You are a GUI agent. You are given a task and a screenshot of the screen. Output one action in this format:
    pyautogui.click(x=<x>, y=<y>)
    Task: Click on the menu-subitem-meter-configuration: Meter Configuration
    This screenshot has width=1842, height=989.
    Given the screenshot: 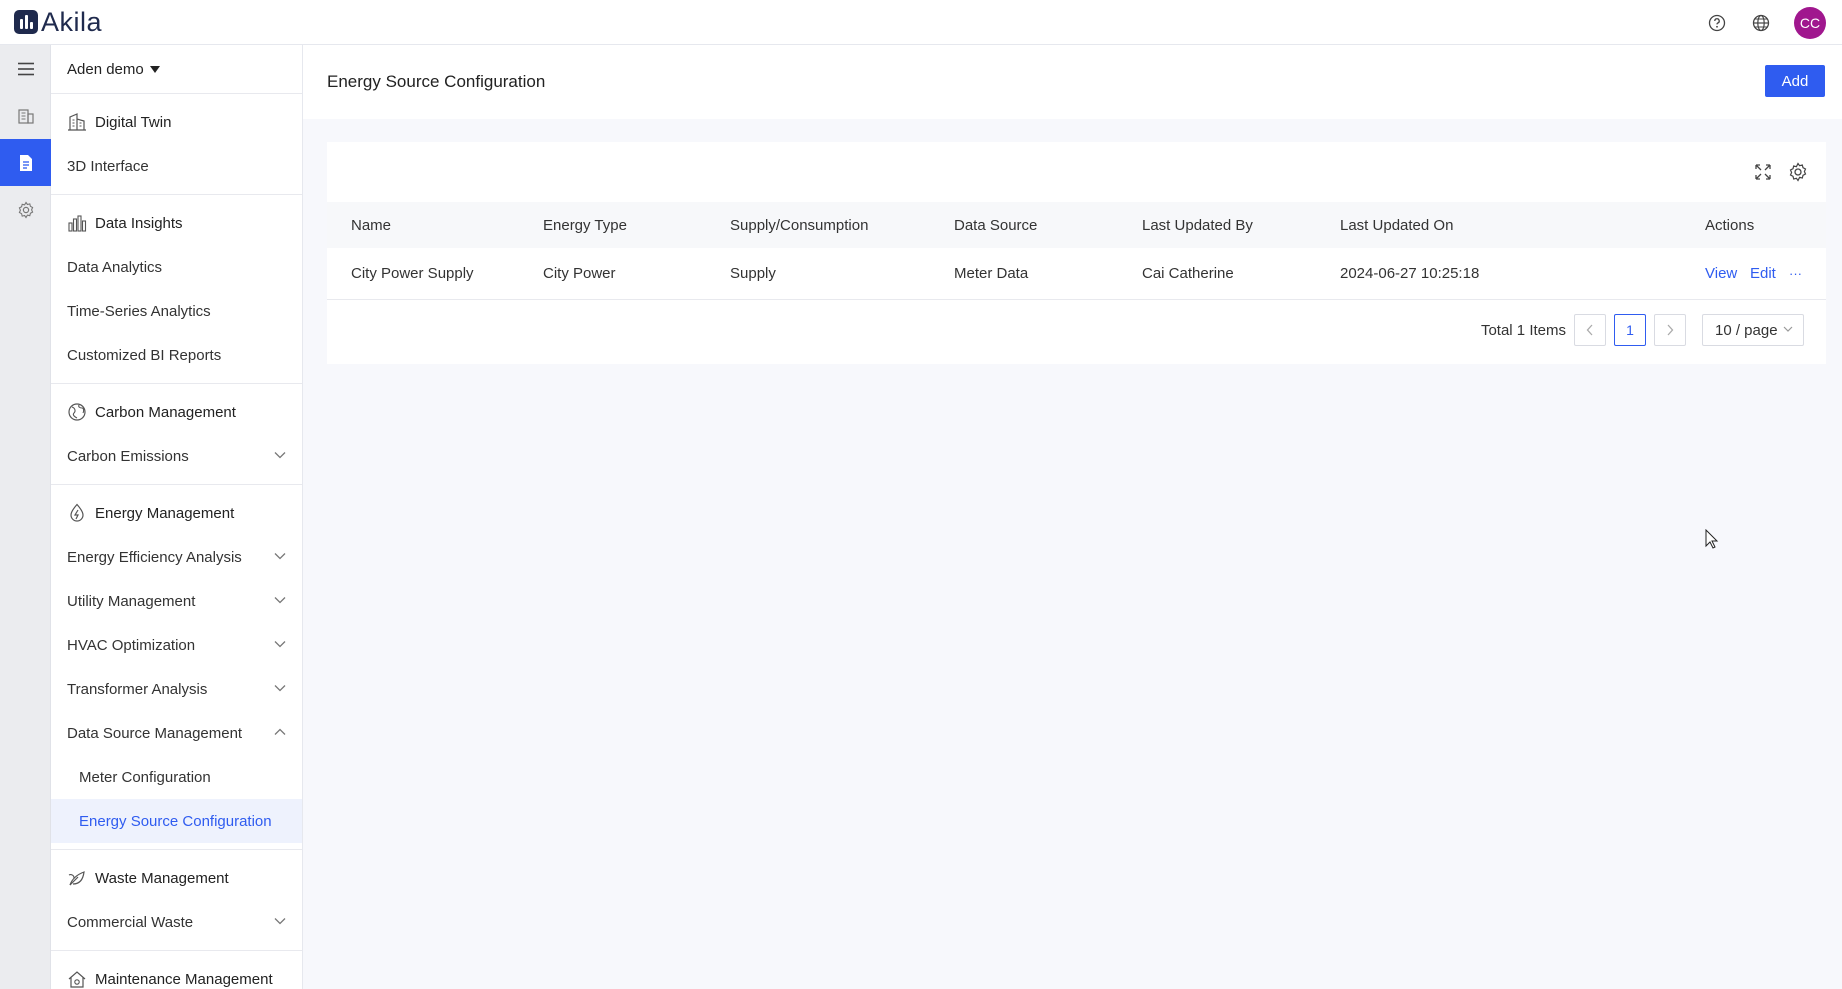 What is the action you would take?
    pyautogui.click(x=176, y=777)
    